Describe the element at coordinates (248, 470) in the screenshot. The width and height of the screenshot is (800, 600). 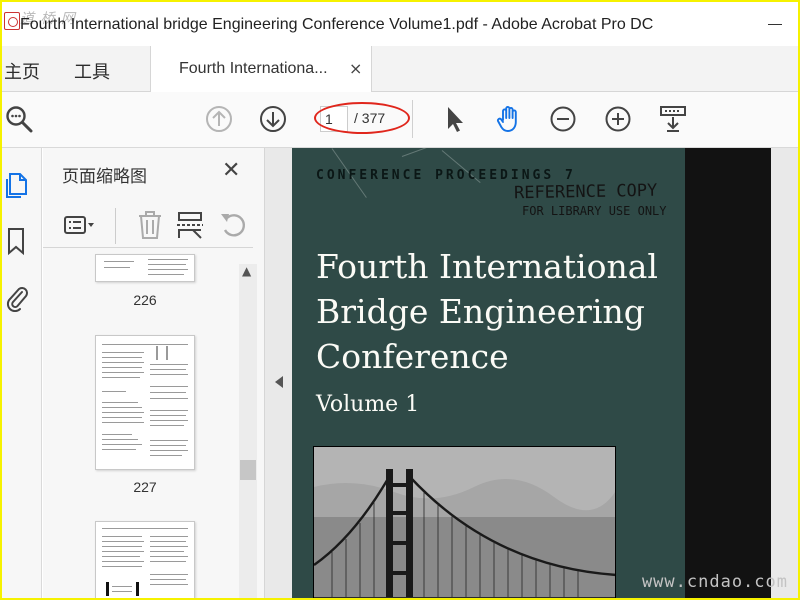
I see `scrollbar-thumb` at that location.